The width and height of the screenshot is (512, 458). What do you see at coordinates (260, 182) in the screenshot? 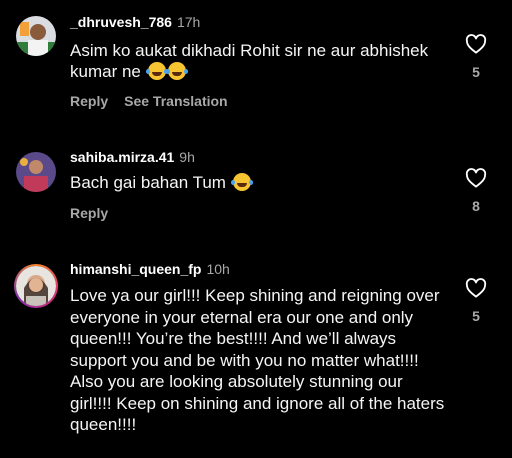
I see `comment-text: Bach gai bahan Tum` at bounding box center [260, 182].